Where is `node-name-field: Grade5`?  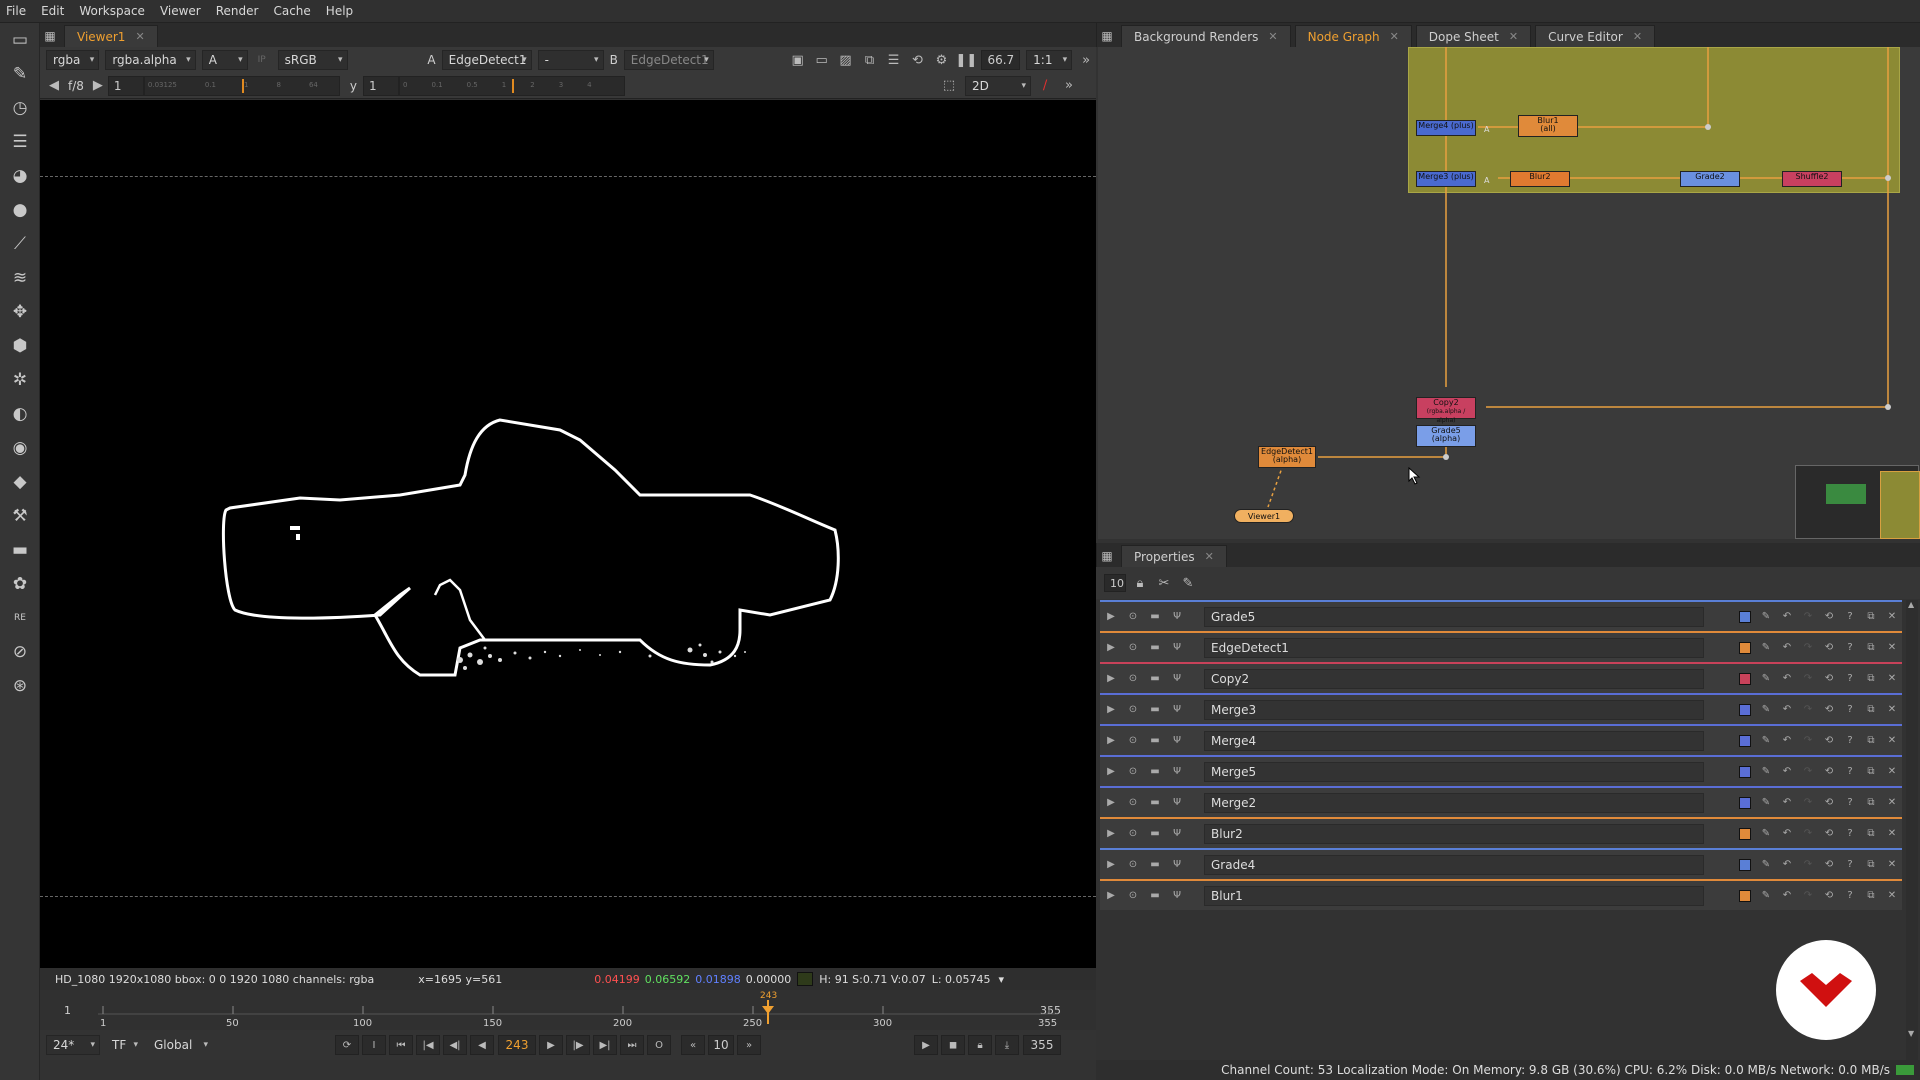
node-name-field: Grade5 is located at coordinates (1454, 616).